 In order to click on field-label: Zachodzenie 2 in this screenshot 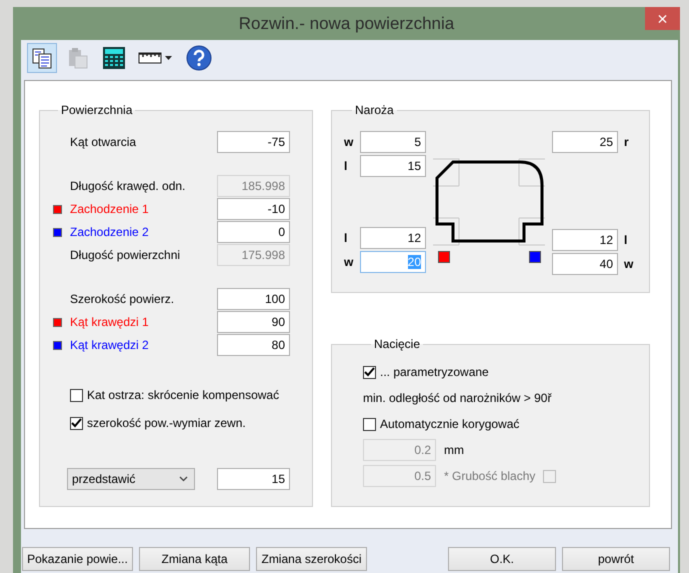, I will do `click(110, 232)`.